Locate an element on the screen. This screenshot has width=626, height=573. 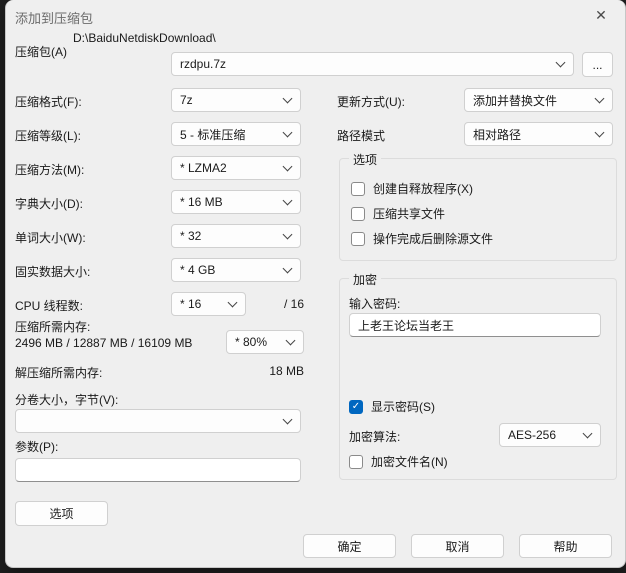
word-size-label: 单词大小(W): is located at coordinates (50, 238).